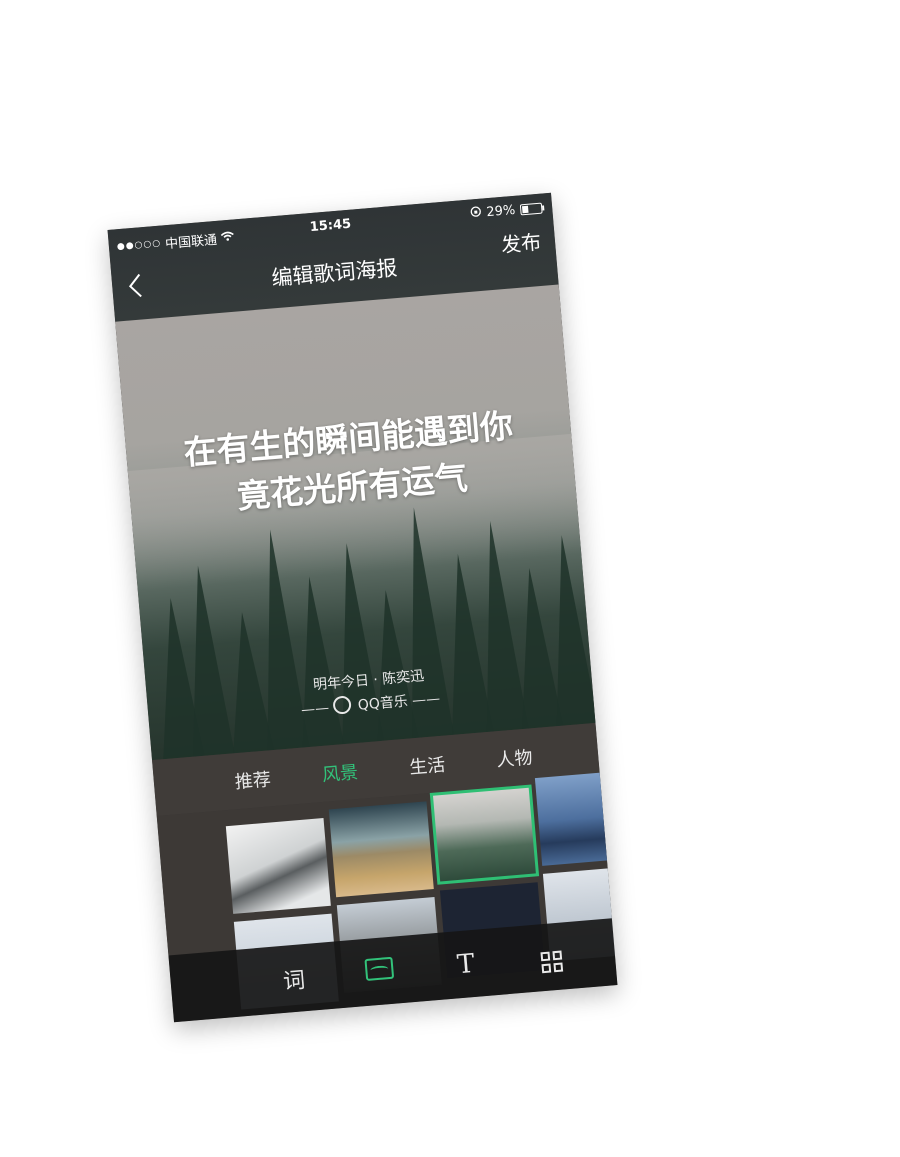 Image resolution: width=900 pixels, height=1157 pixels. I want to click on brand-name: QQ音乐, so click(383, 703).